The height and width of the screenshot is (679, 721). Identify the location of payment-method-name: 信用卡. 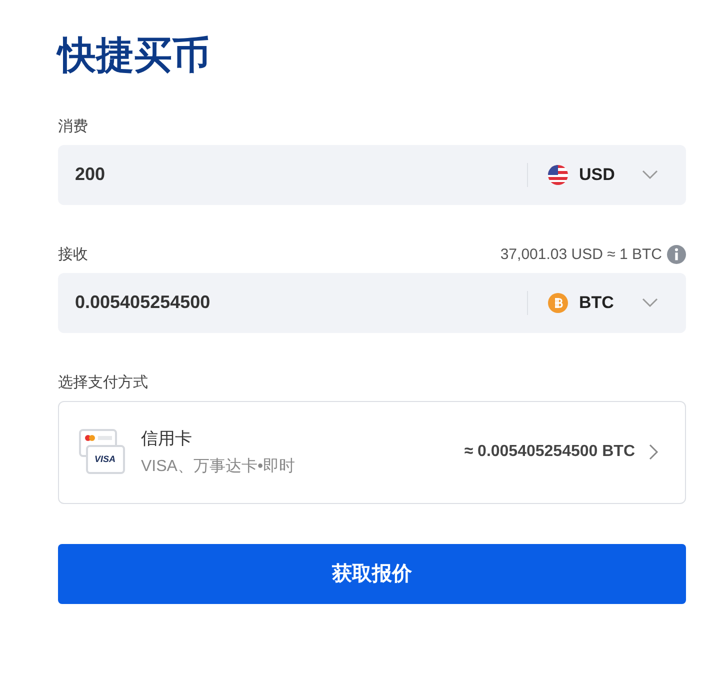
(167, 439).